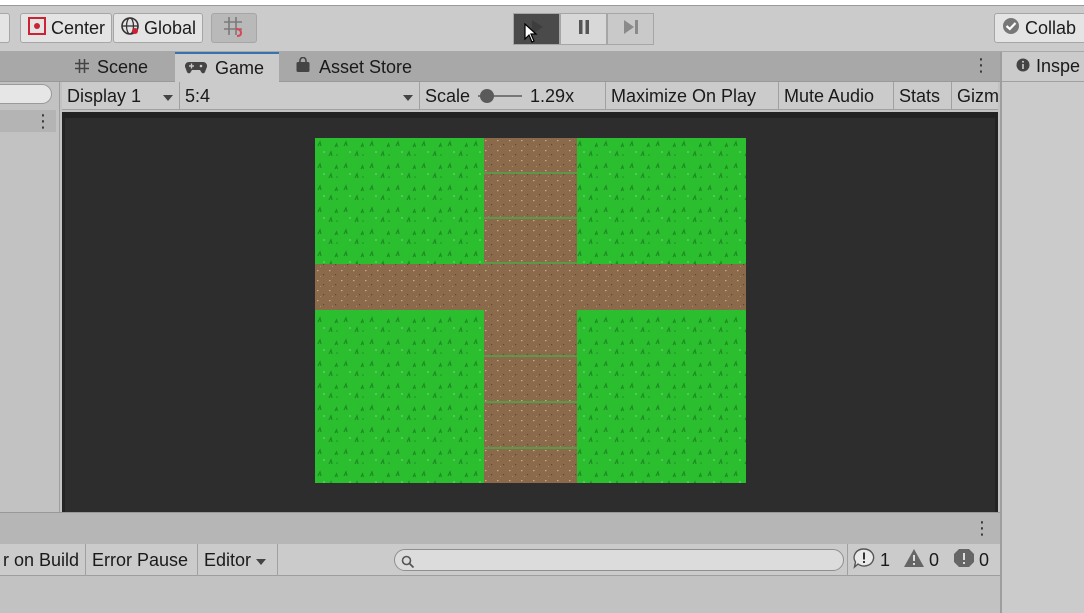 The height and width of the screenshot is (613, 1084). I want to click on main-toolbar: Center Global Collab, so click(542, 29).